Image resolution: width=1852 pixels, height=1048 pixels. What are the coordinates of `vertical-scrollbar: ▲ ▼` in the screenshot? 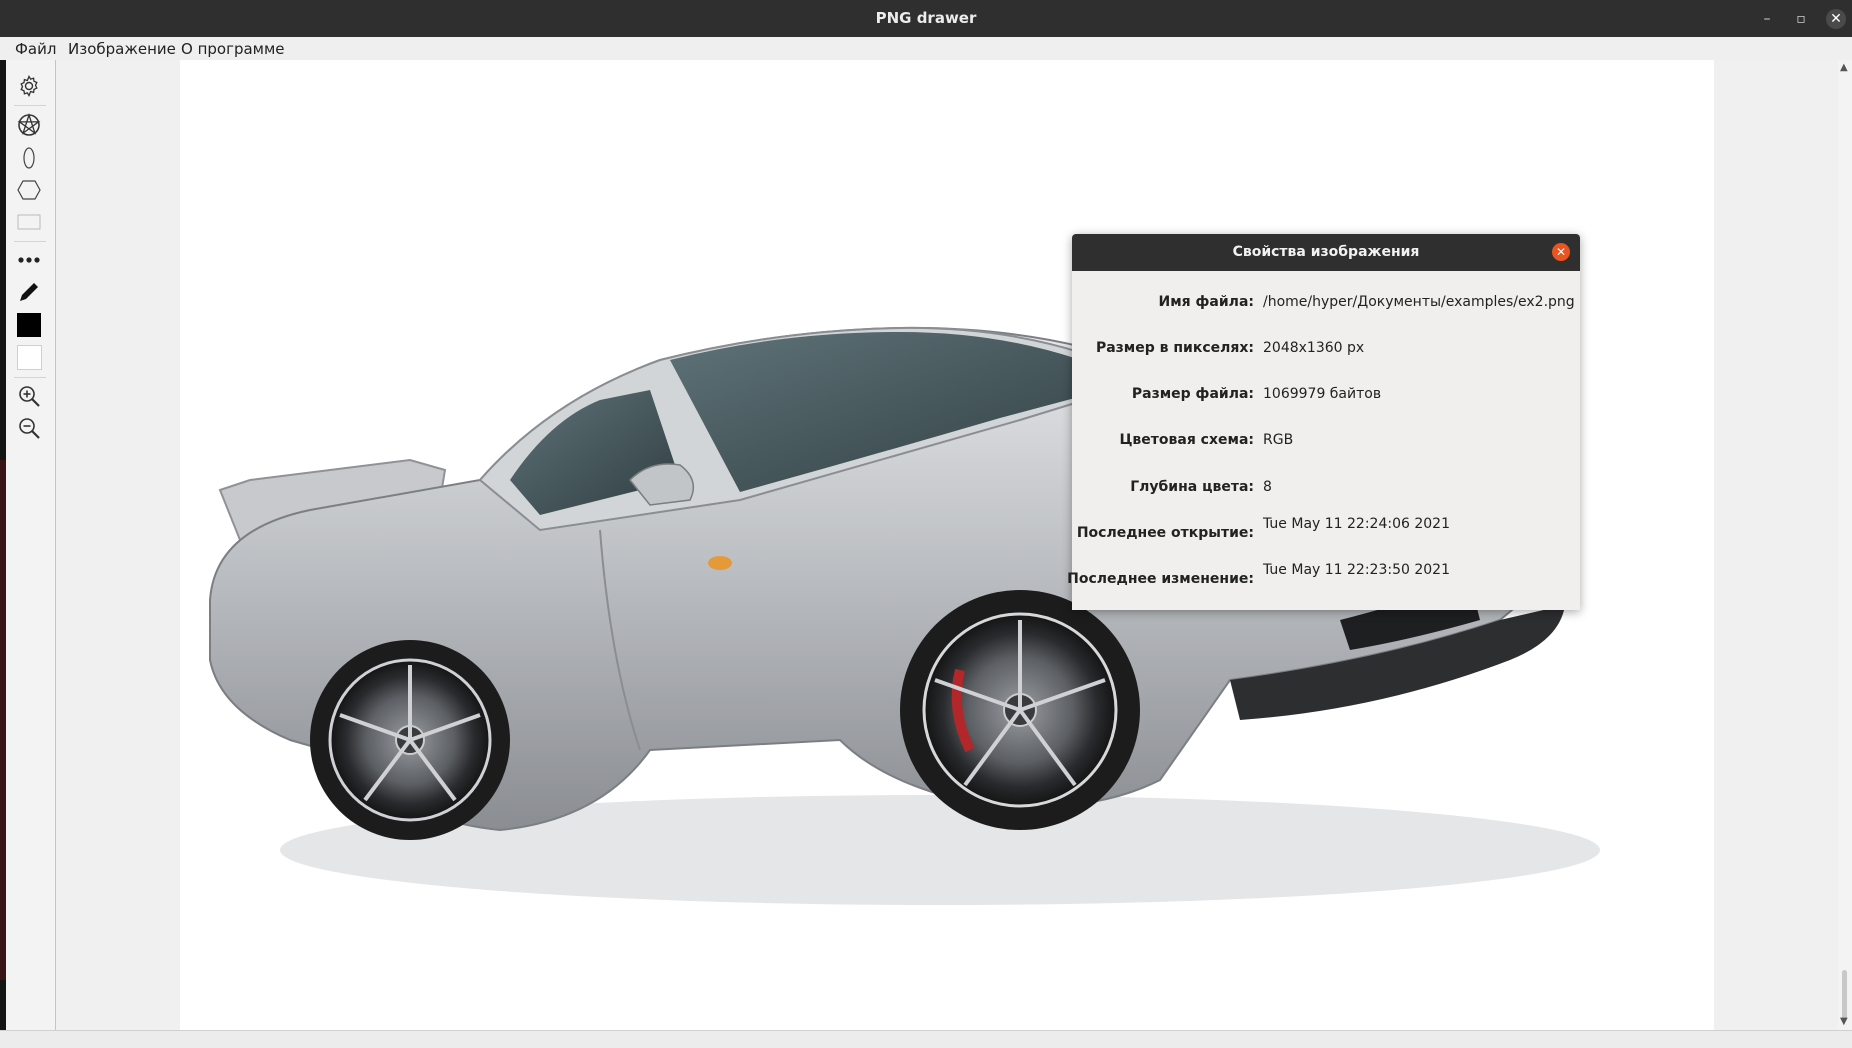 It's located at (1845, 545).